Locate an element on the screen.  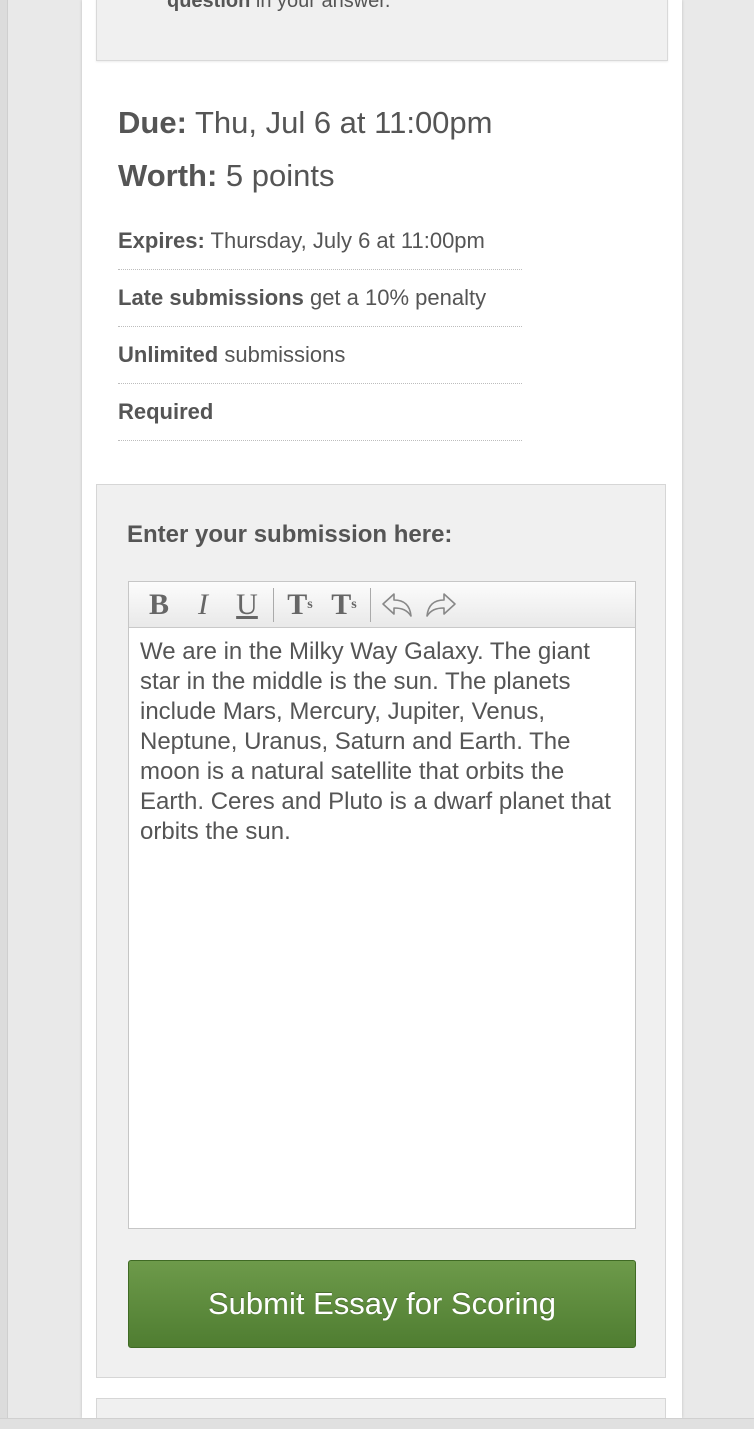
question-info-bold: question is located at coordinates (209, 6).